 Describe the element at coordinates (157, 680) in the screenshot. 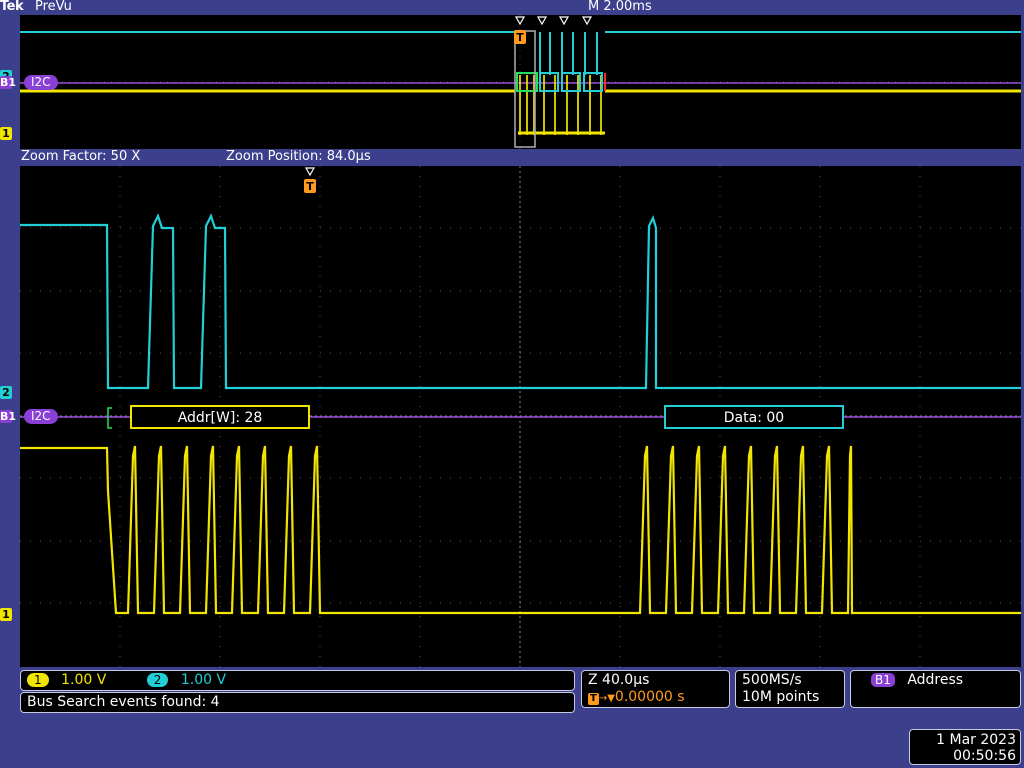

I see `ch2-tag: 2` at that location.